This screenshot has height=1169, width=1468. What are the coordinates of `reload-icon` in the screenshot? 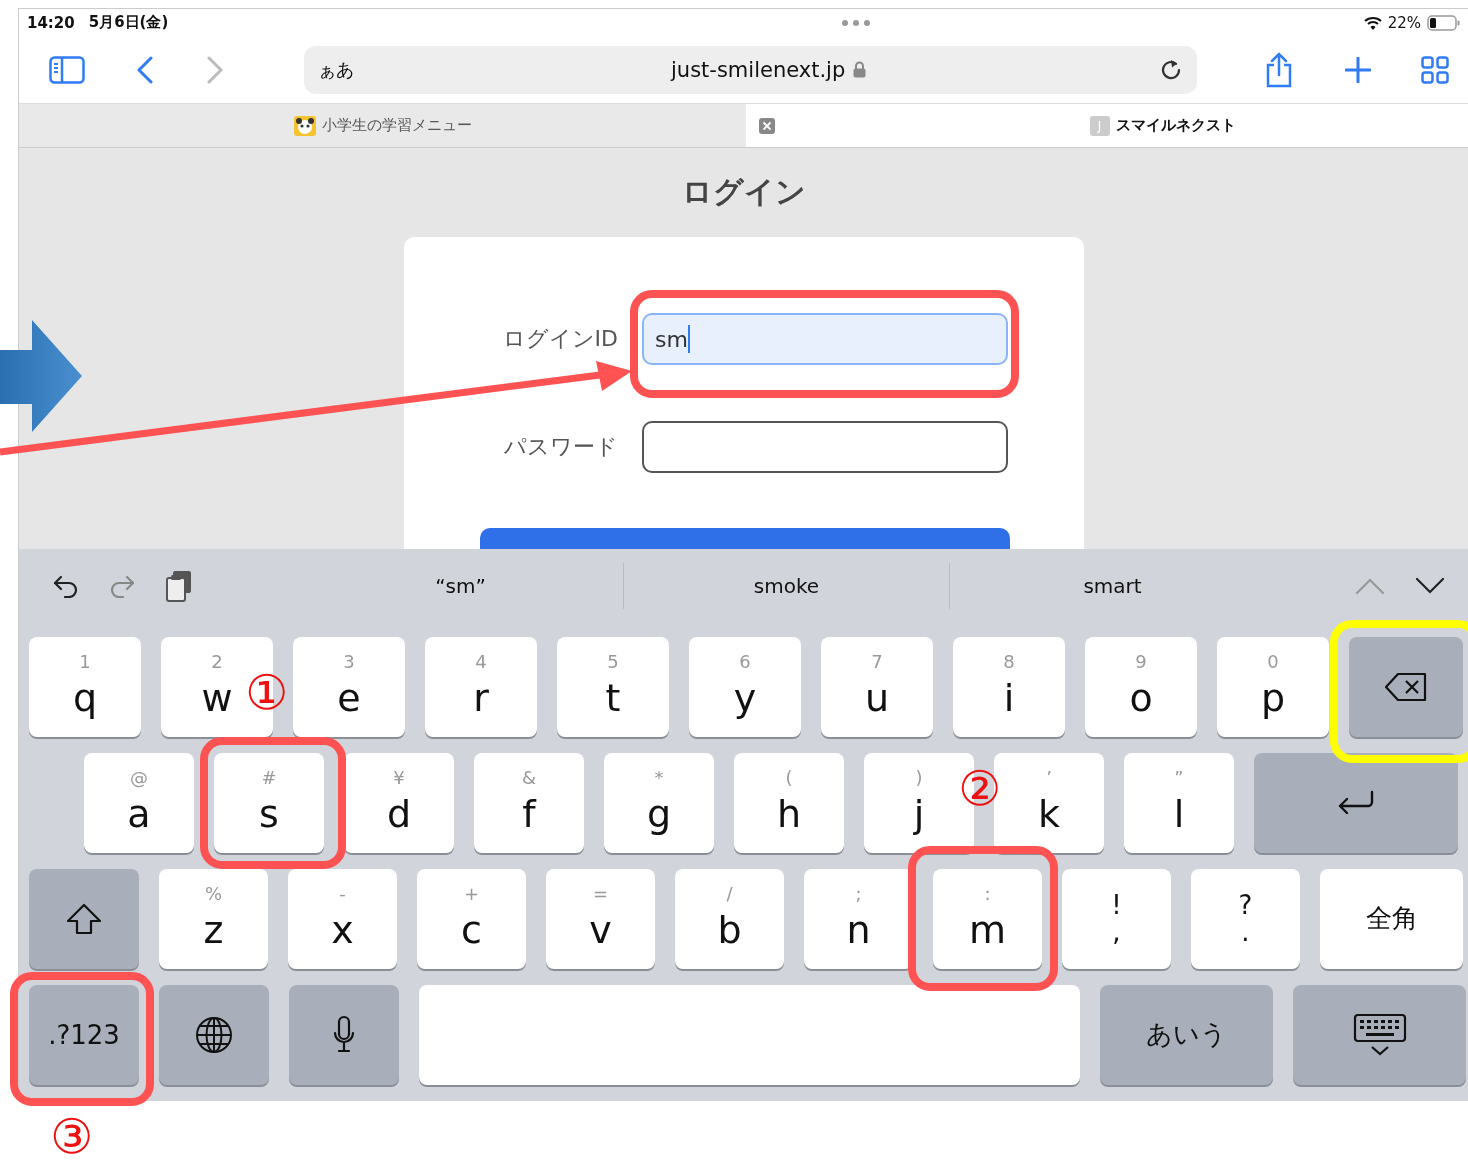 It's located at (1171, 69).